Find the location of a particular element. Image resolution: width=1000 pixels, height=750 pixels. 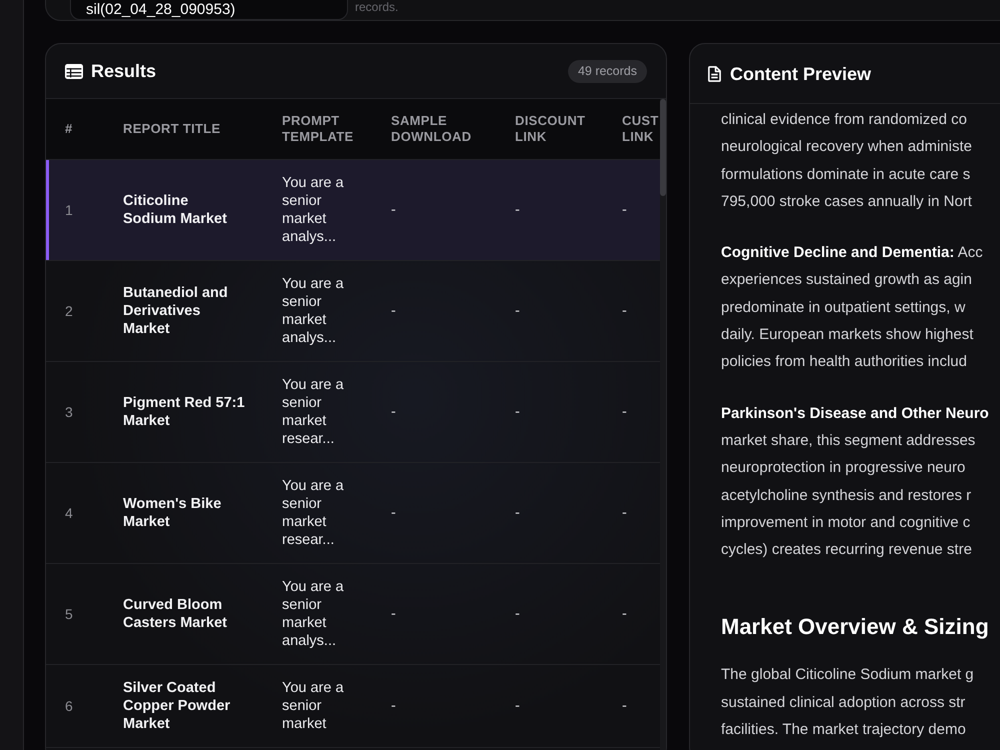

row-number: 1 is located at coordinates (69, 210).